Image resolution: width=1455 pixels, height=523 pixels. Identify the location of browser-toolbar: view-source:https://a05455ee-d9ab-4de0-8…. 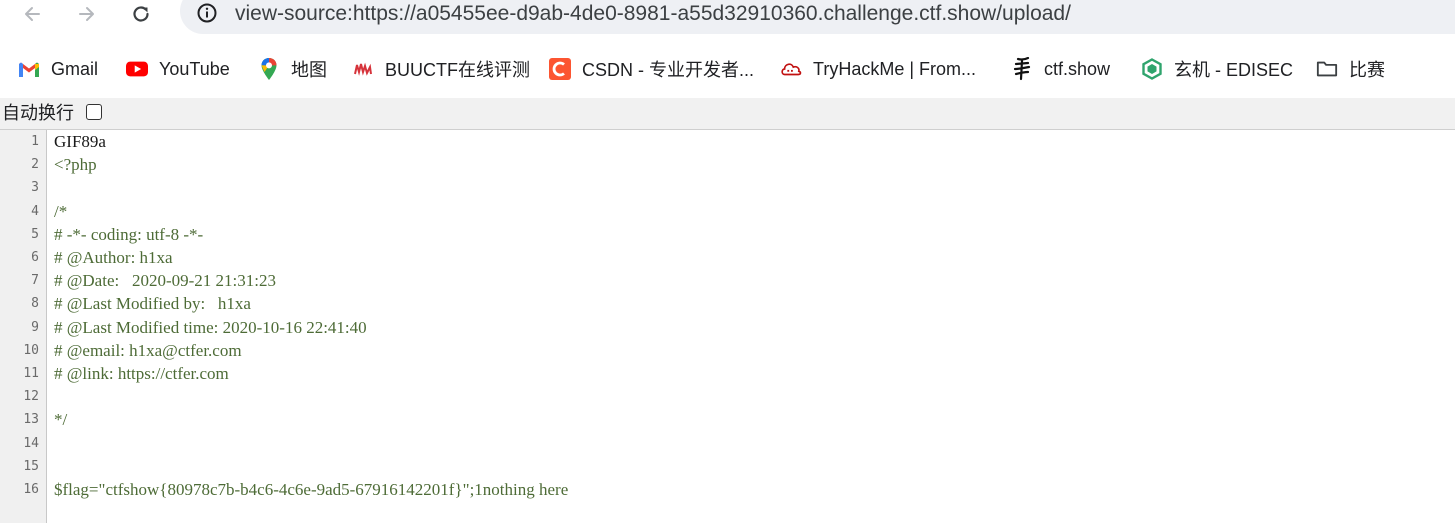
(727, 18).